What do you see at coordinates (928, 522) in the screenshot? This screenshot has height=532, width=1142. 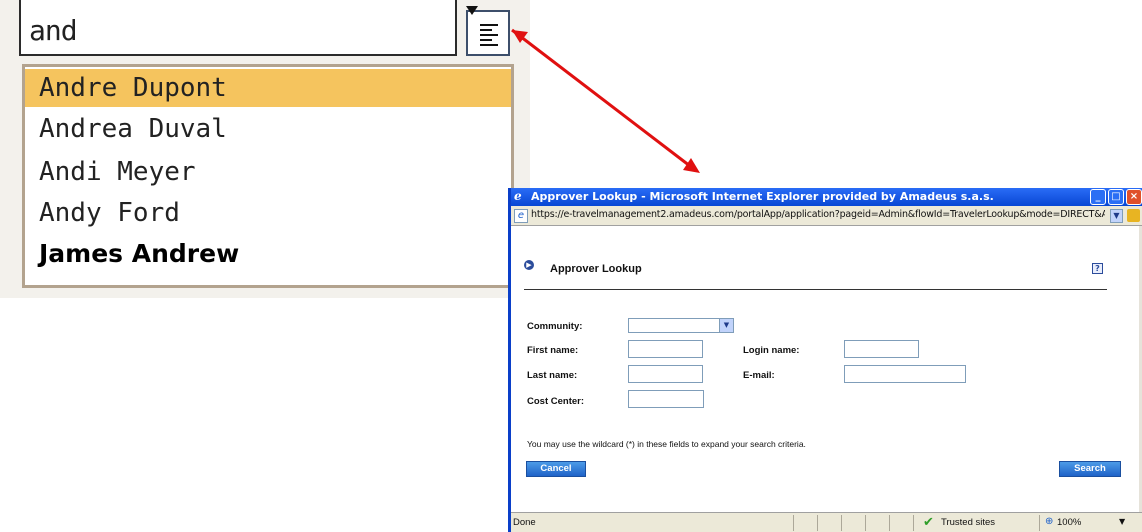 I see `check-icon: ✔` at bounding box center [928, 522].